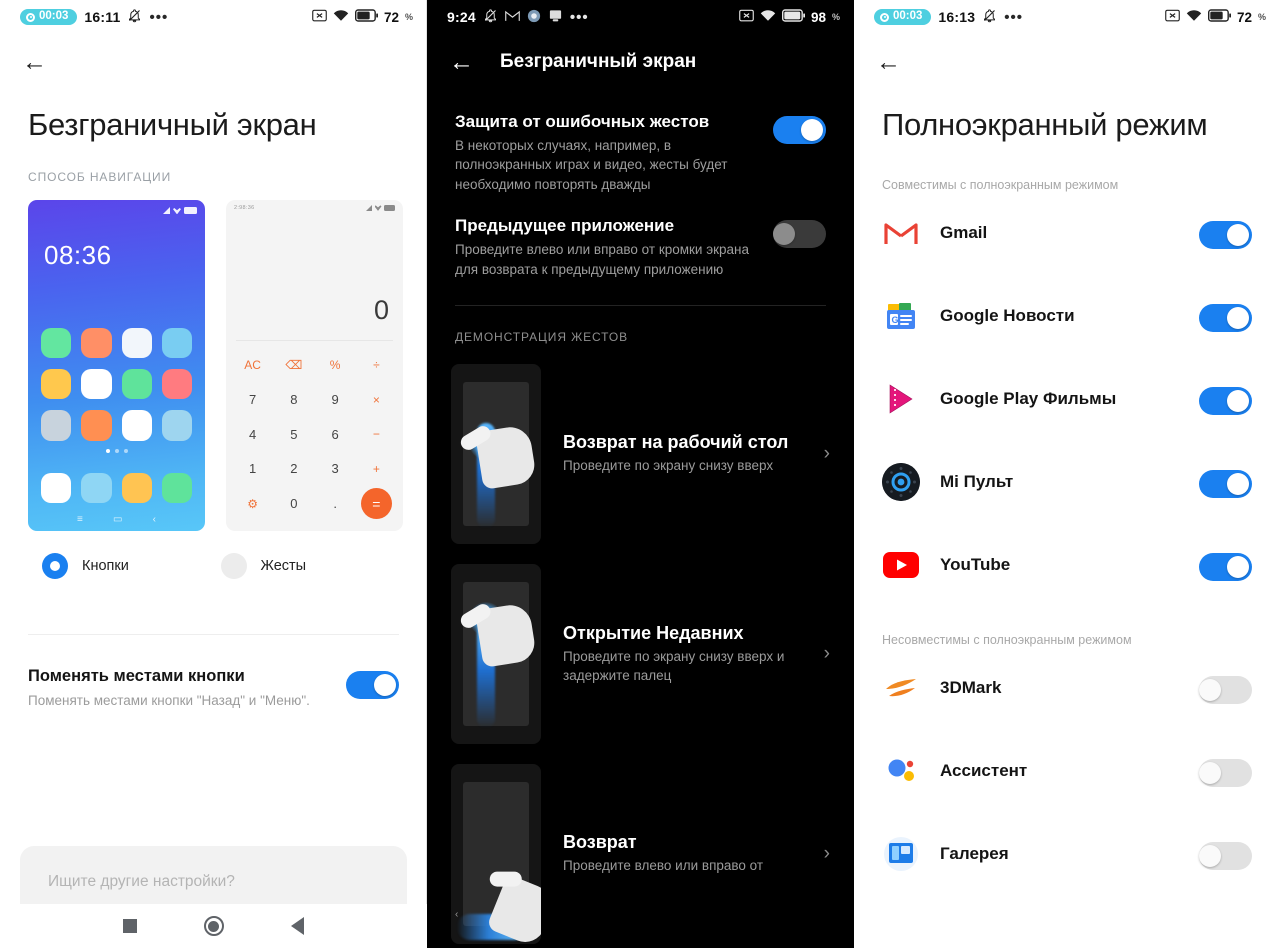 The width and height of the screenshot is (1280, 948). What do you see at coordinates (799, 130) in the screenshot?
I see `gesture-protection-toggle` at bounding box center [799, 130].